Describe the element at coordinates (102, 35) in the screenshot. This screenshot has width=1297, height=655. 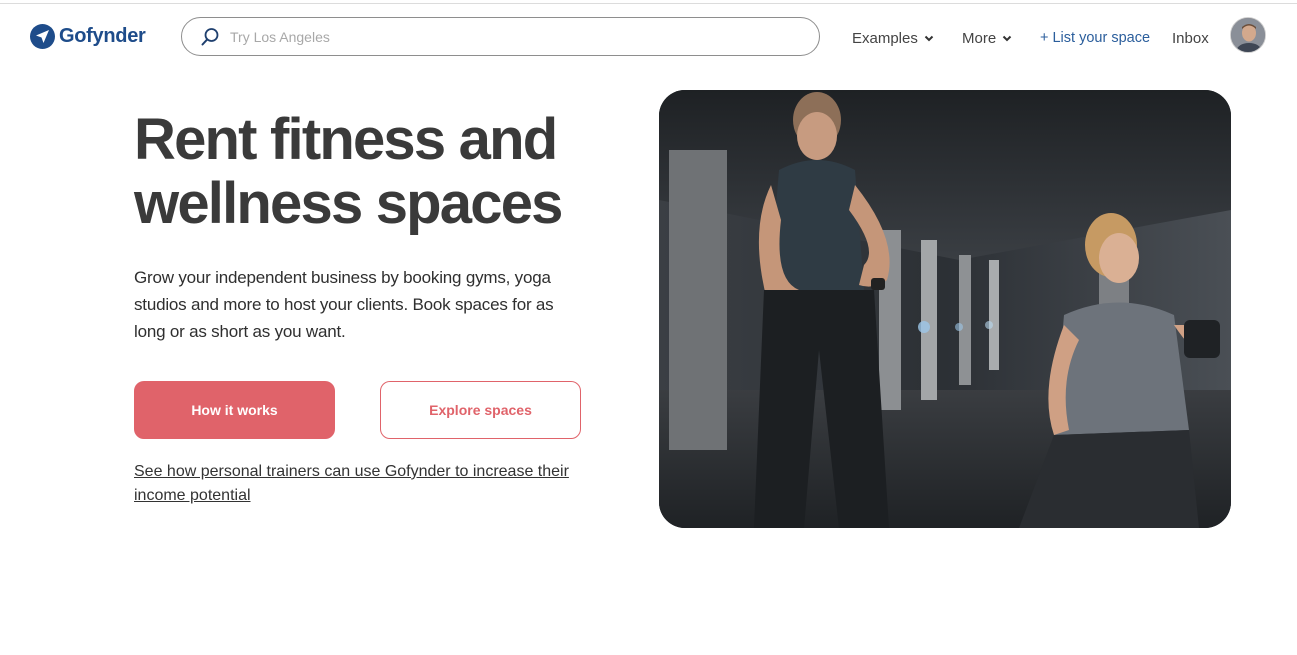
I see `brand-name: Gofynder` at that location.